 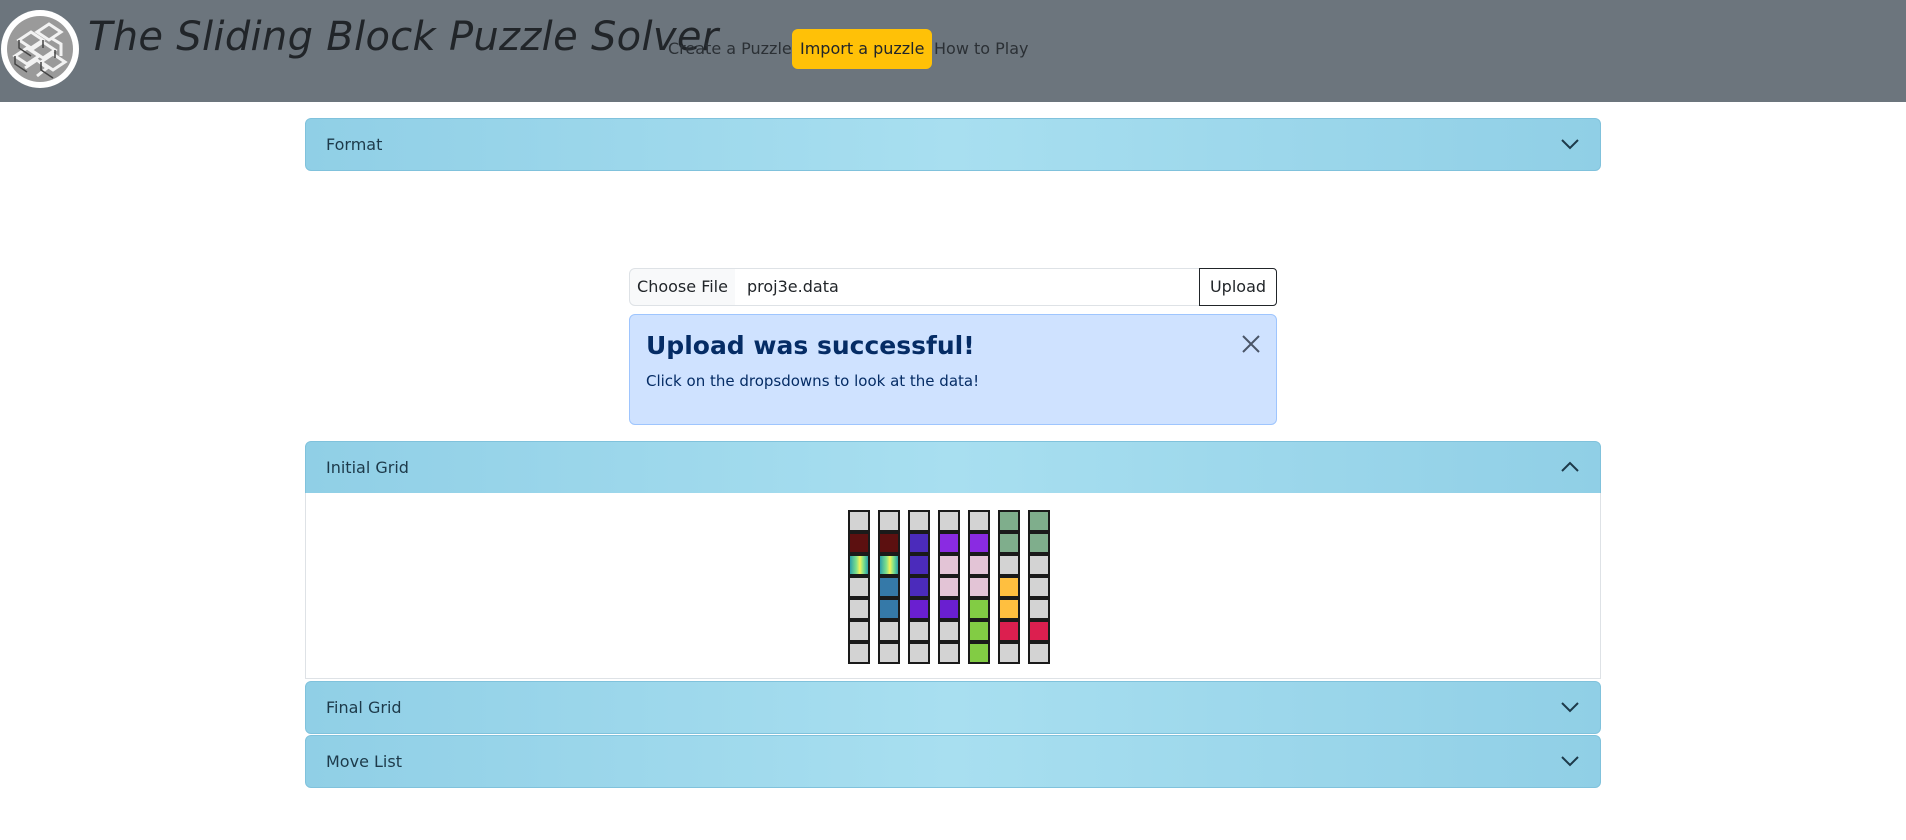 I want to click on grid-cell-r1-c2, so click(x=919, y=543).